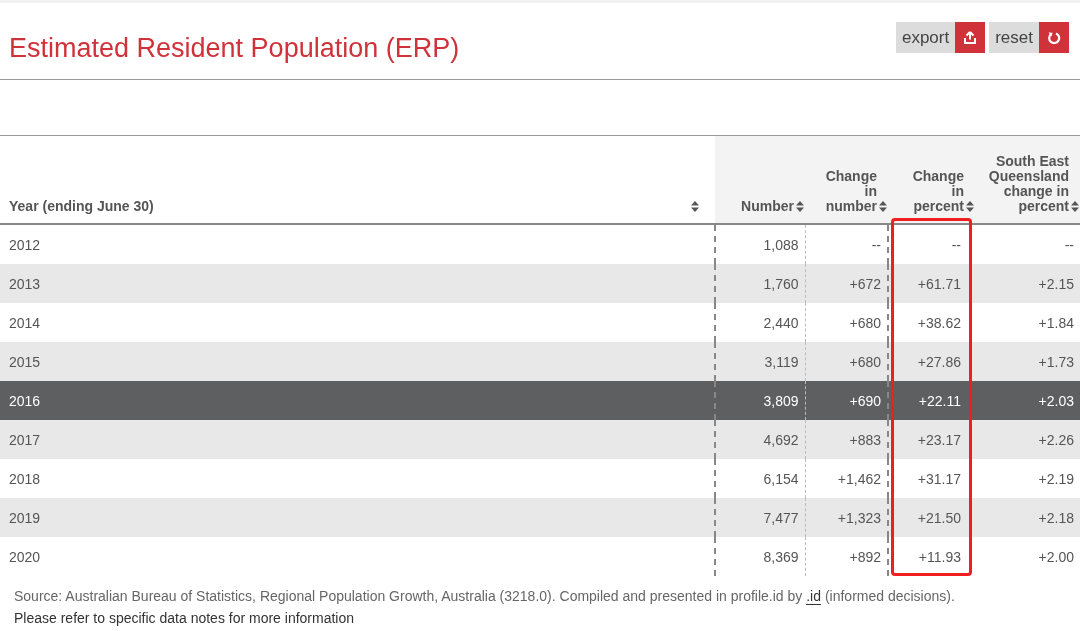 This screenshot has width=1080, height=631. I want to click on table-cell: +1.84, so click(1056, 322).